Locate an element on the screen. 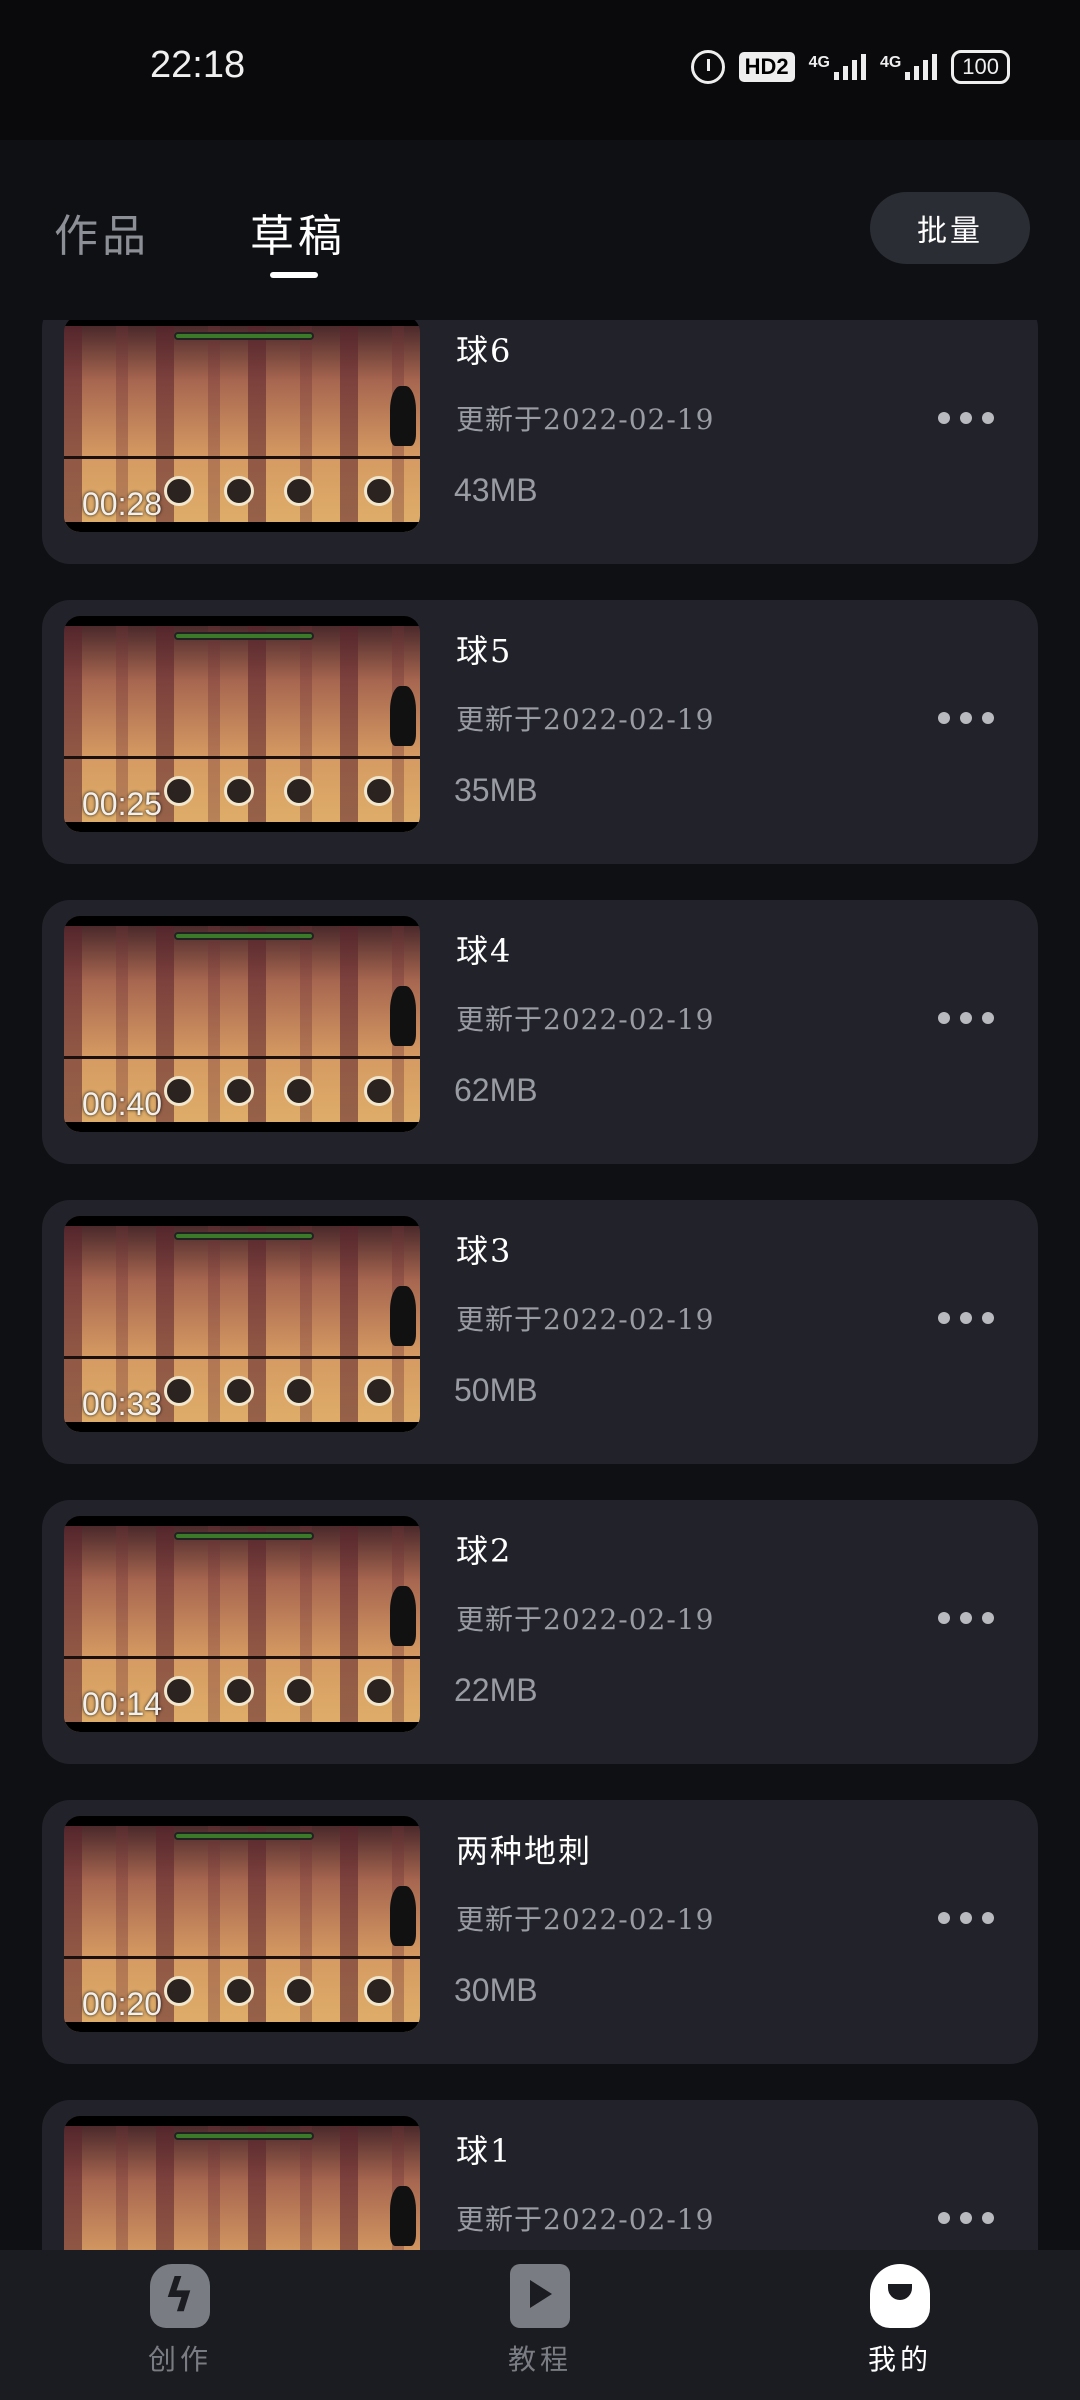 This screenshot has height=2400, width=1080. draft-card: 00:28 球6 更新于2022-02-19 43MB is located at coordinates (540, 442).